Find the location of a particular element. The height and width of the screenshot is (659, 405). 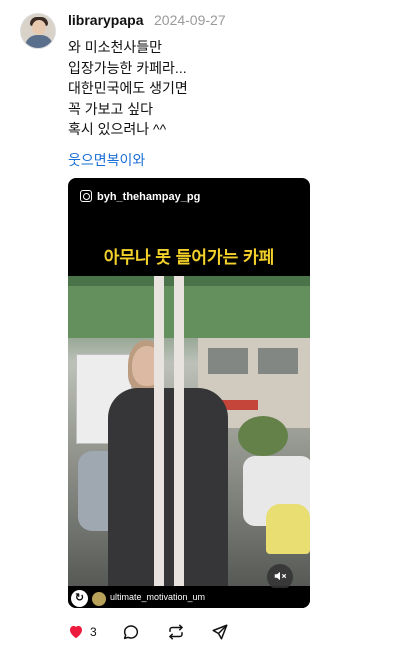

video-caption: 아무나 못 들어가는 카페 is located at coordinates (189, 257).